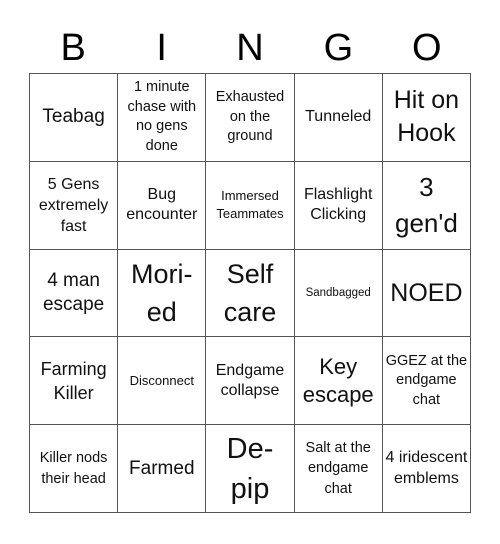 Image resolution: width=500 pixels, height=544 pixels. I want to click on bingo-header: B I N G O, so click(250, 47).